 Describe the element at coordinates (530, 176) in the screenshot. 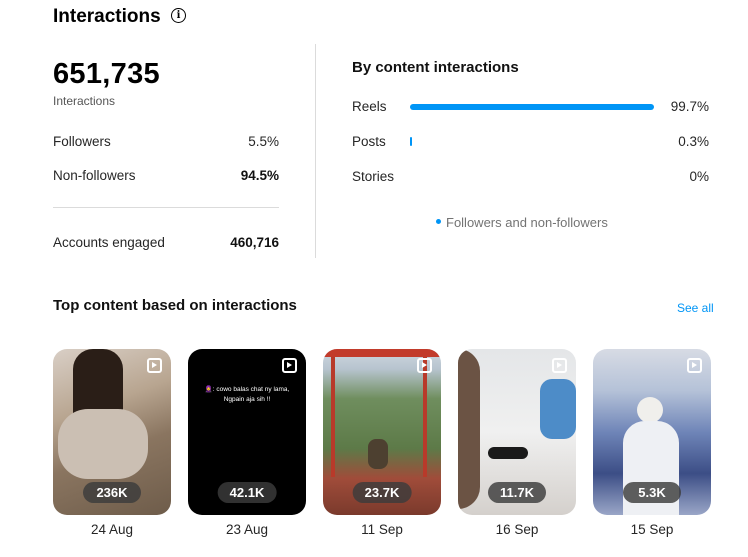

I see `content-row-stories: Stories 0%` at that location.